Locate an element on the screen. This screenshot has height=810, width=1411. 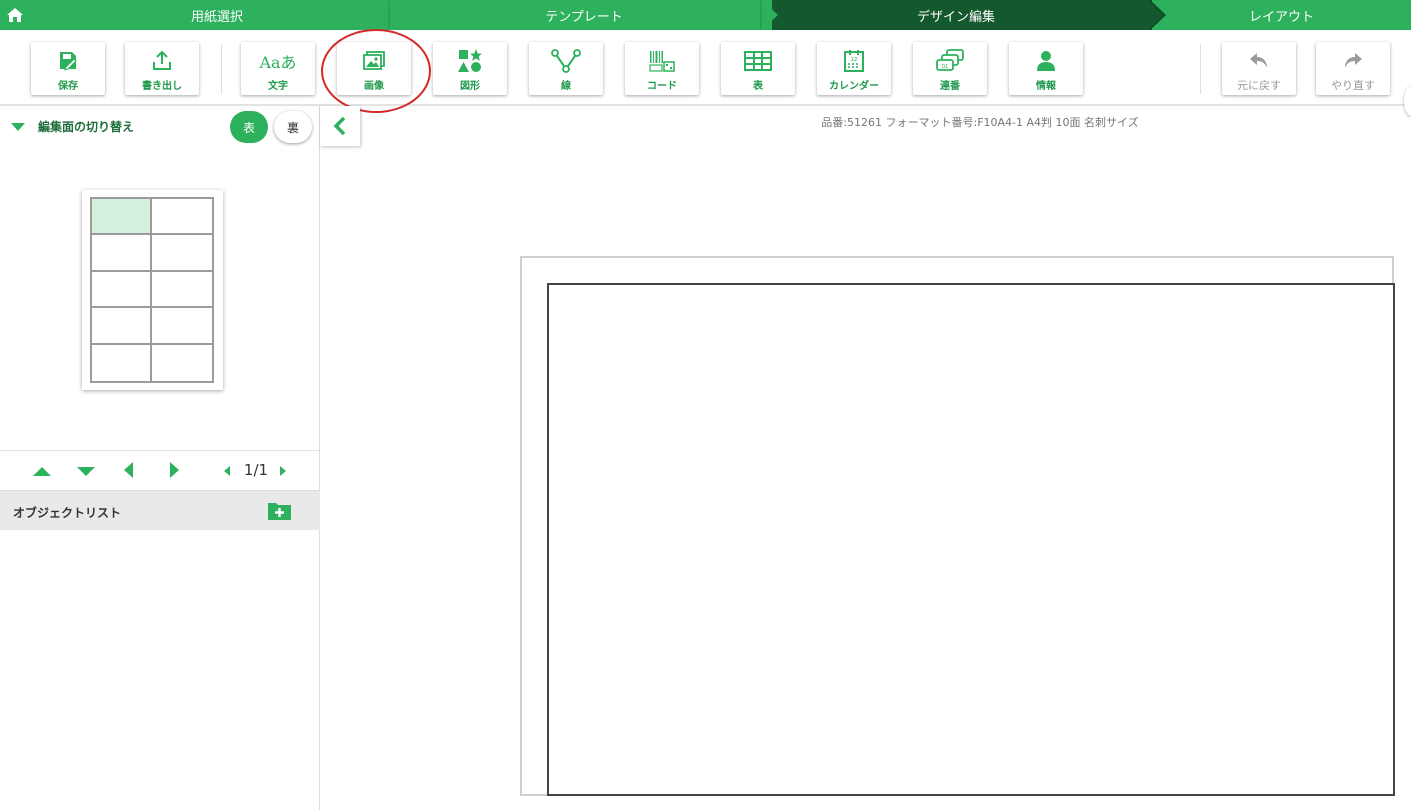
chevron-left-icon is located at coordinates (339, 126).